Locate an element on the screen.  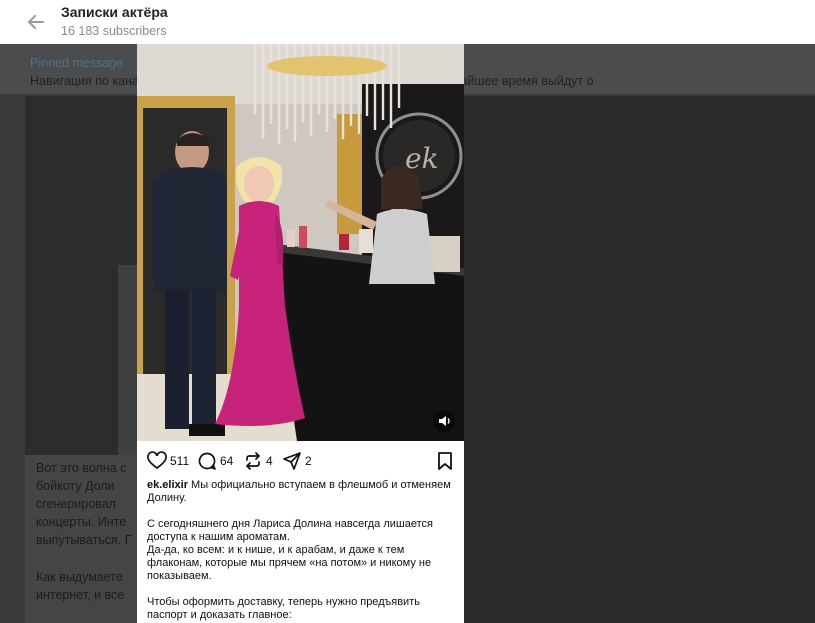
subscriber-count: 16 183 subscribers is located at coordinates (114, 31).